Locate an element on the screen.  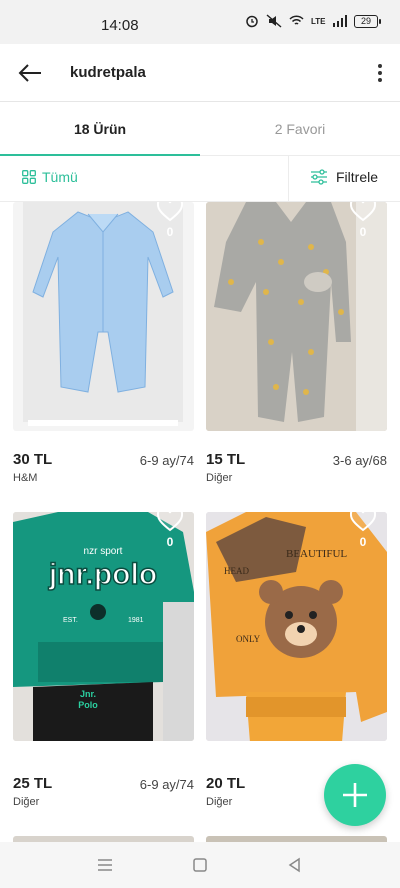
alarm-icon is located at coordinates (252, 21).